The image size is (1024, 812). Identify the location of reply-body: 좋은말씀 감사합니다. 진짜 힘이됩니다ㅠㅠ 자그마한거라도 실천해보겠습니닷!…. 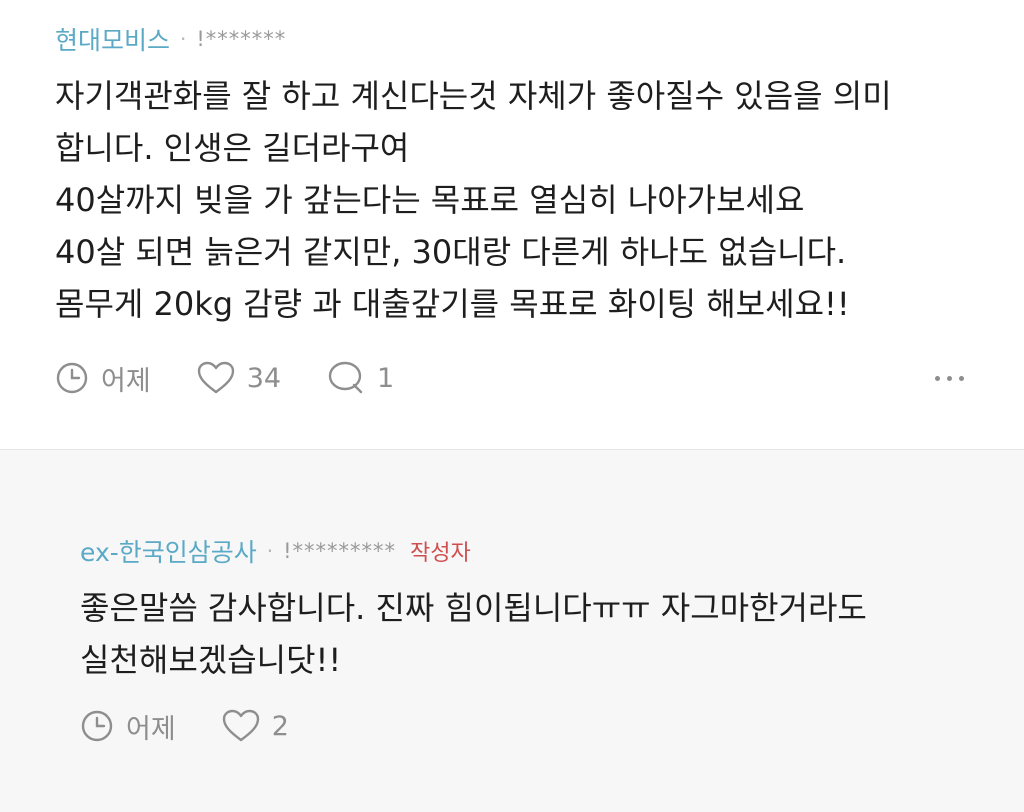
(552, 634).